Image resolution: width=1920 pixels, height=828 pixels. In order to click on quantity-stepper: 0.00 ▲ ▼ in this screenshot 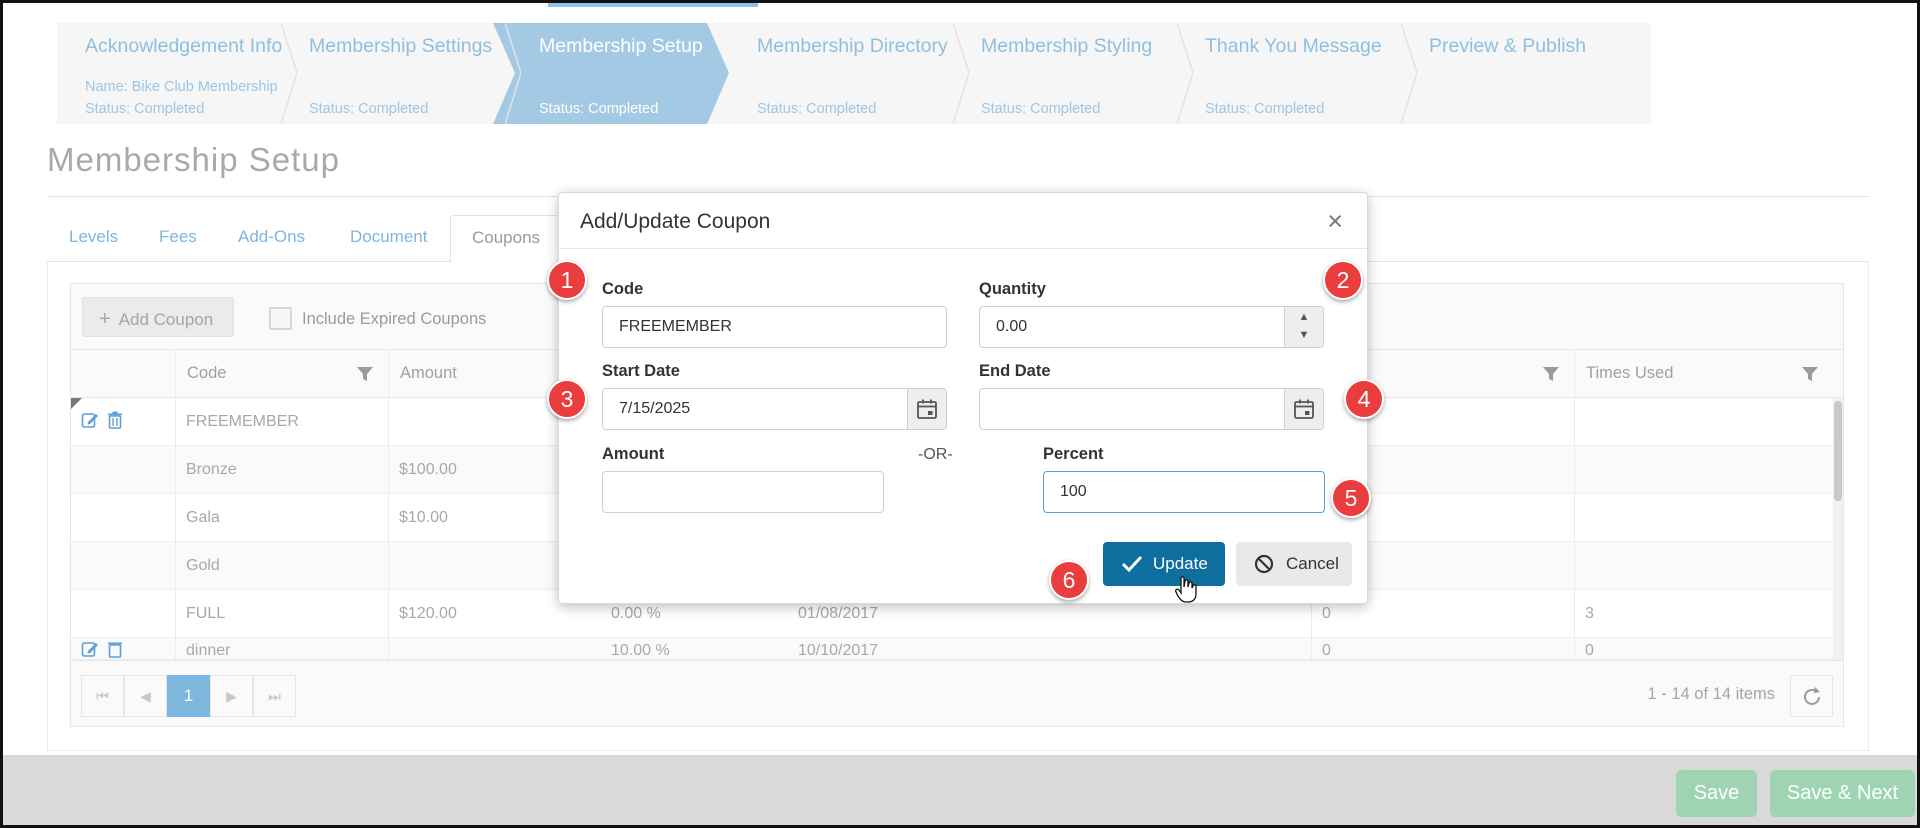, I will do `click(1151, 327)`.